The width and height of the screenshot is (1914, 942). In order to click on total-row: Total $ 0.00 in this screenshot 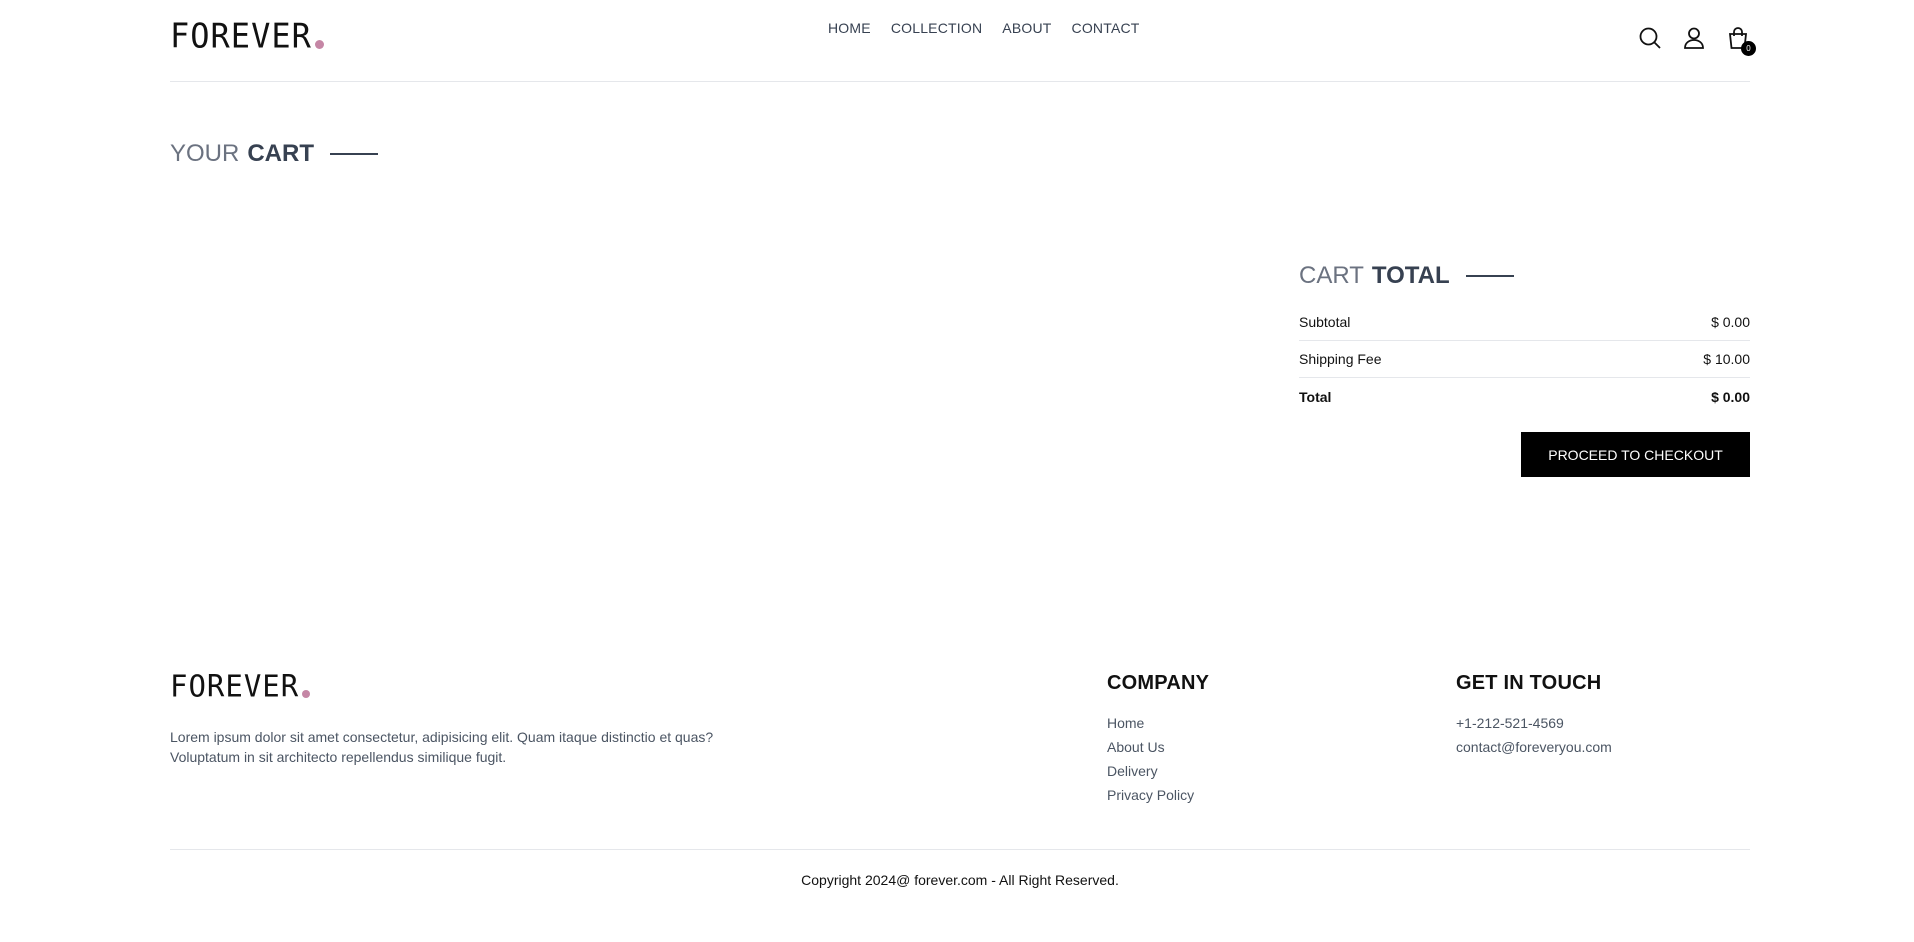, I will do `click(1524, 396)`.